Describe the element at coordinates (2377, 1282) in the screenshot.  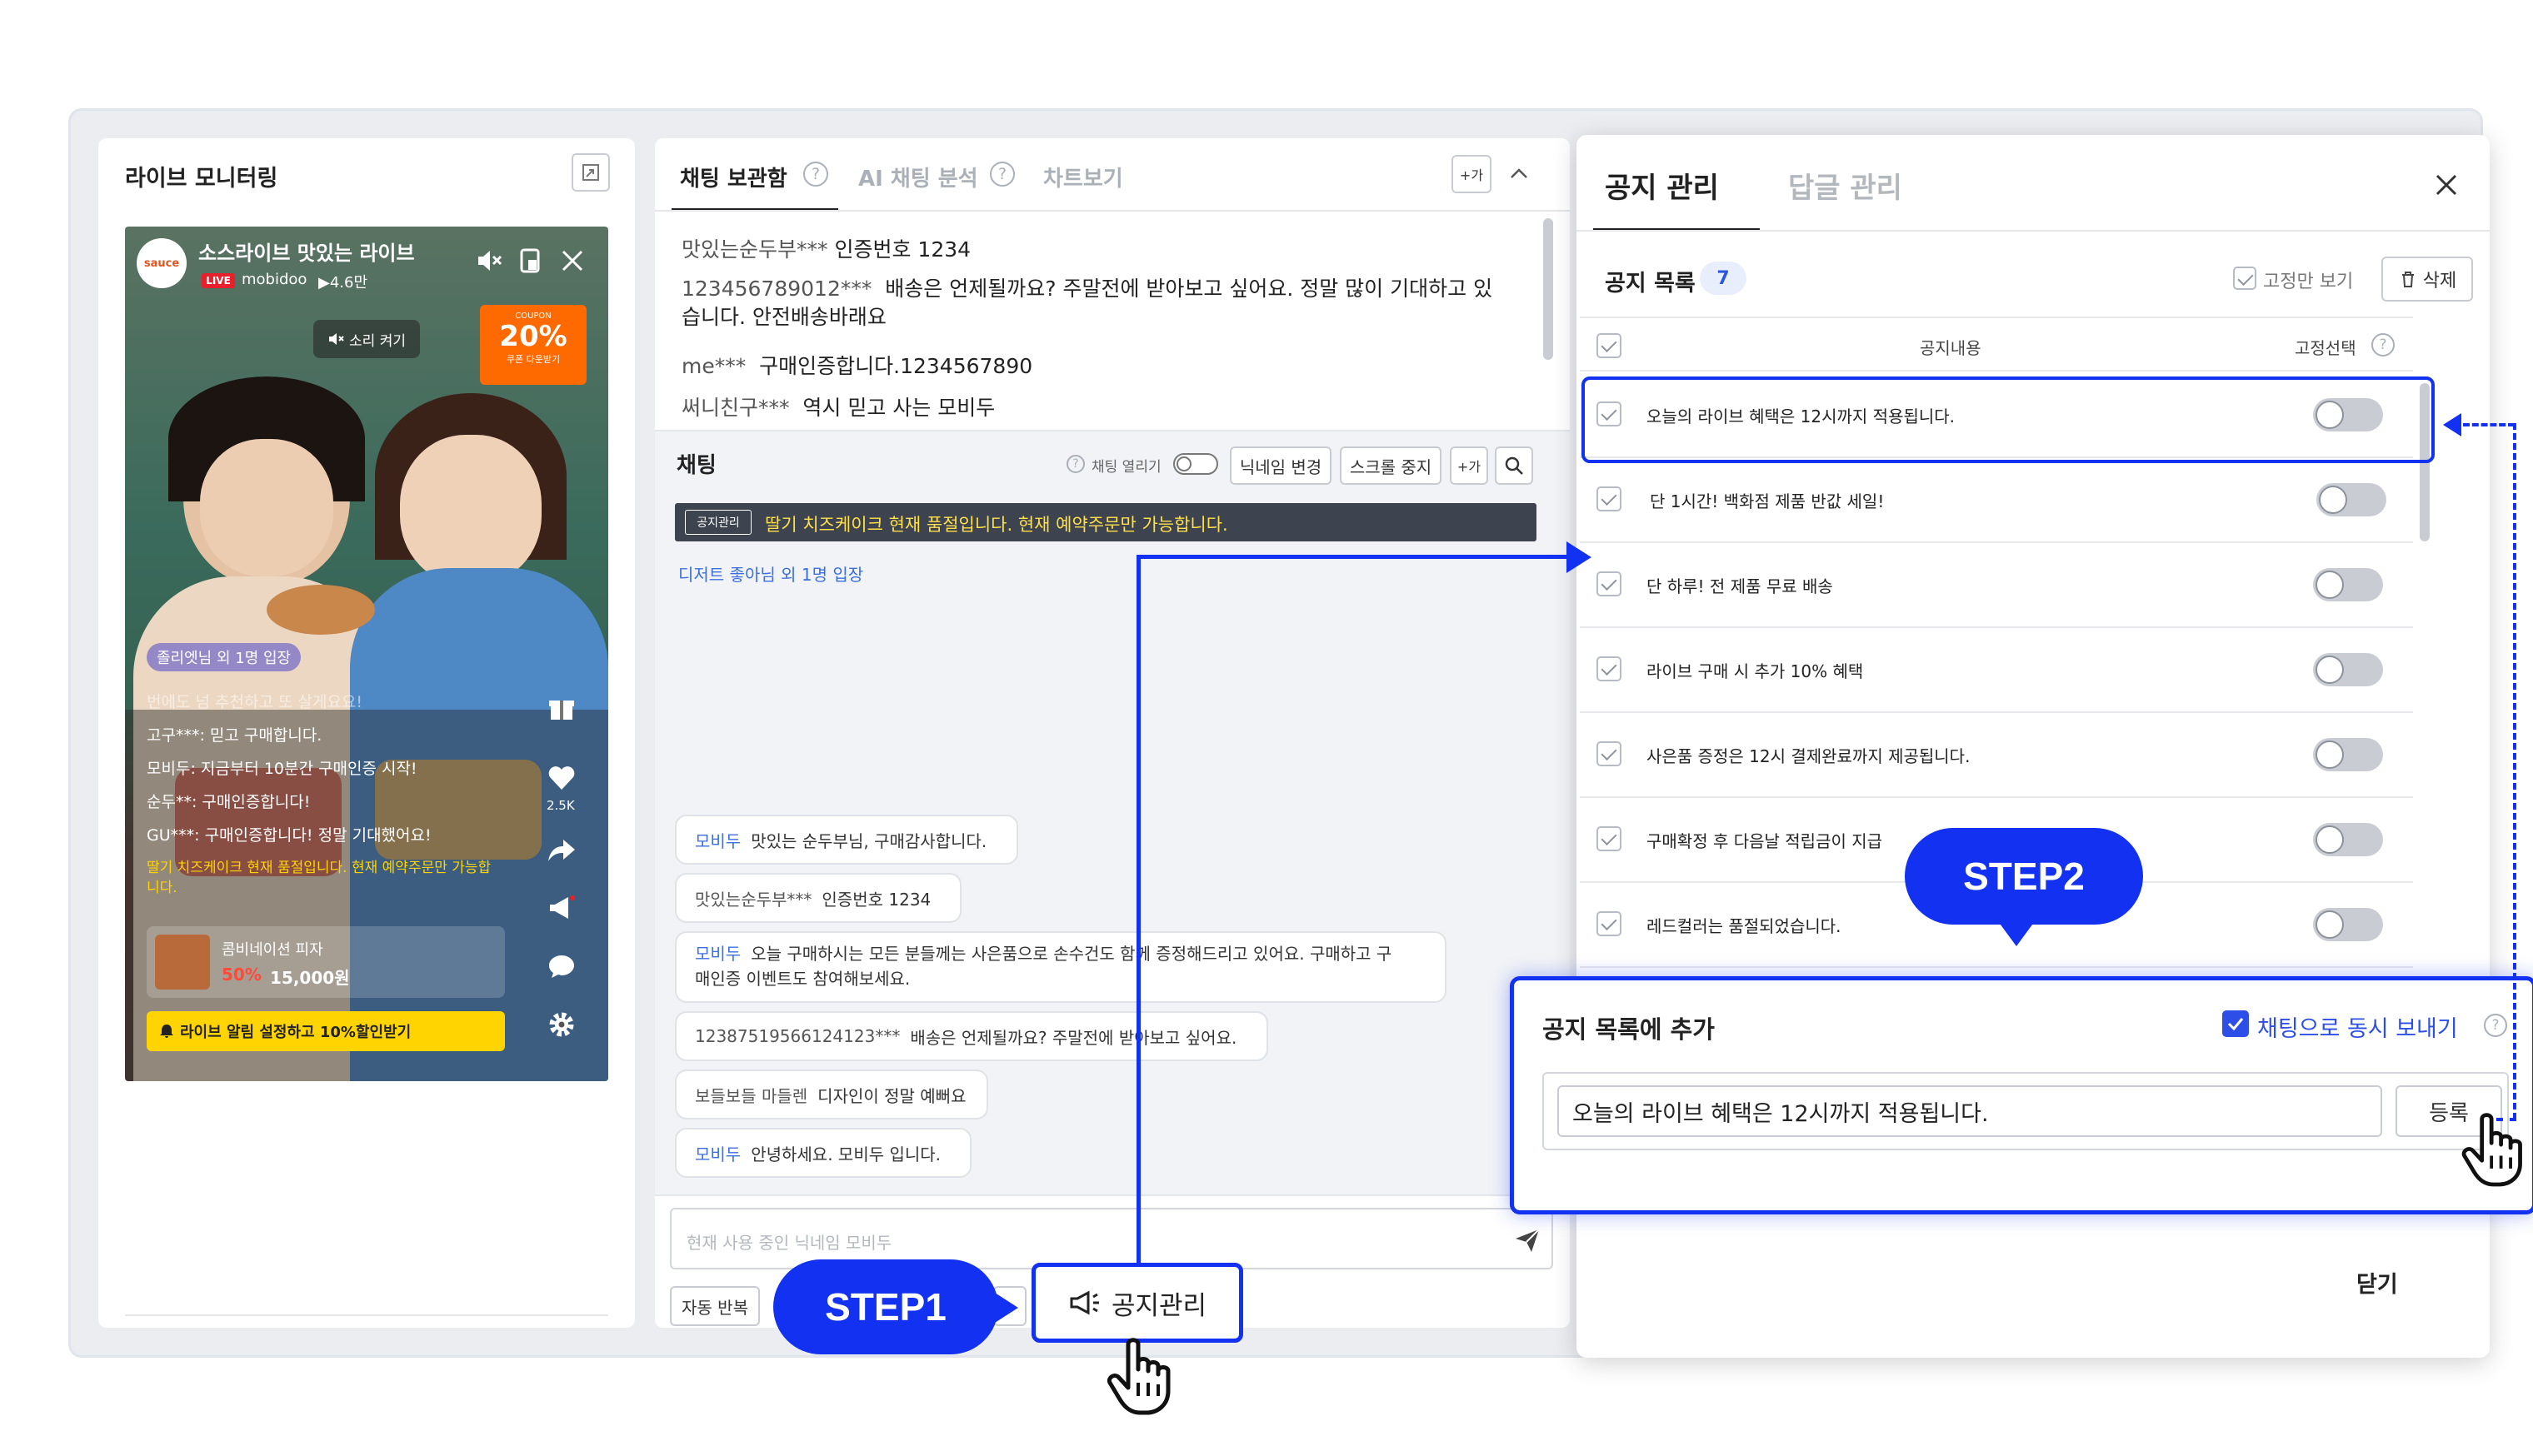
I see `close-button: 닫기` at that location.